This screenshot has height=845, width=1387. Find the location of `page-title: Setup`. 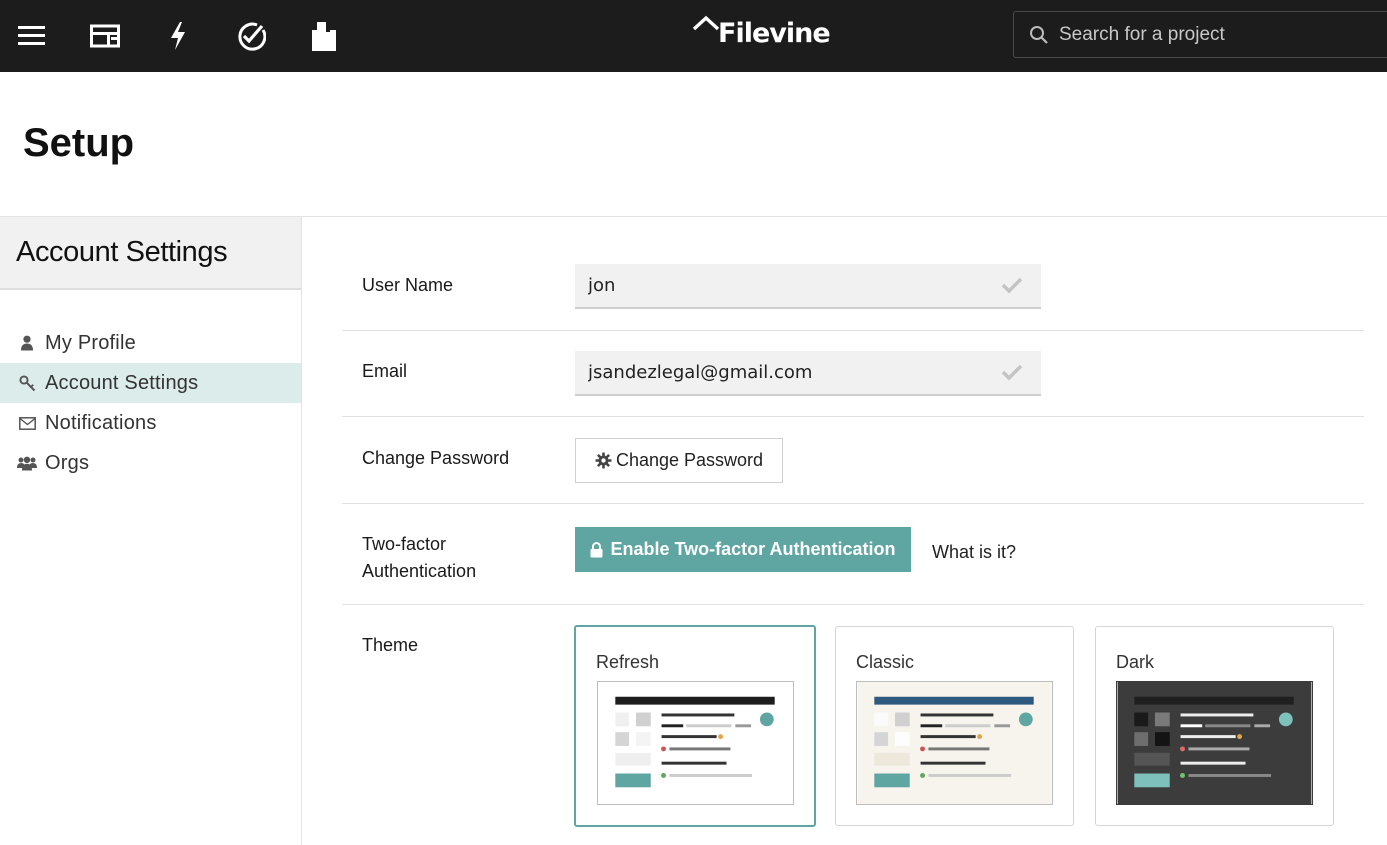

page-title: Setup is located at coordinates (79, 143).